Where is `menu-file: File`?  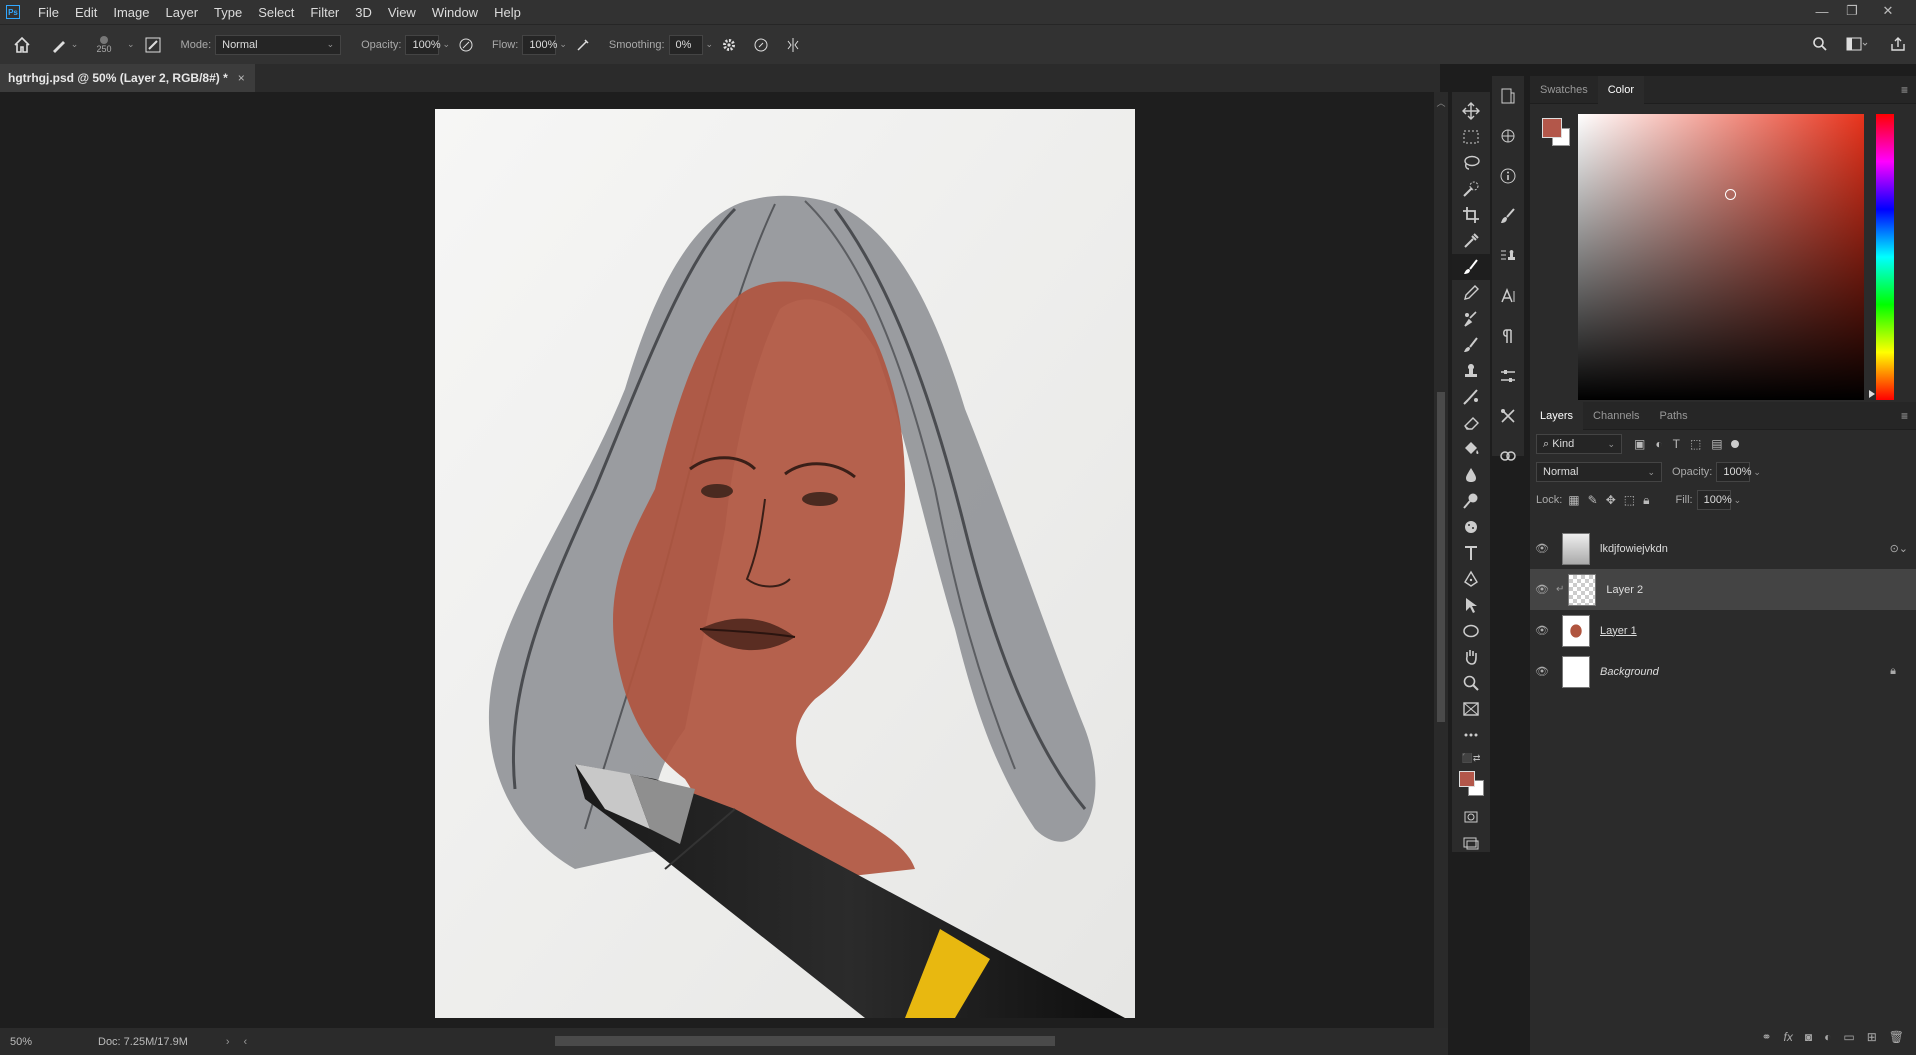 menu-file: File is located at coordinates (48, 12).